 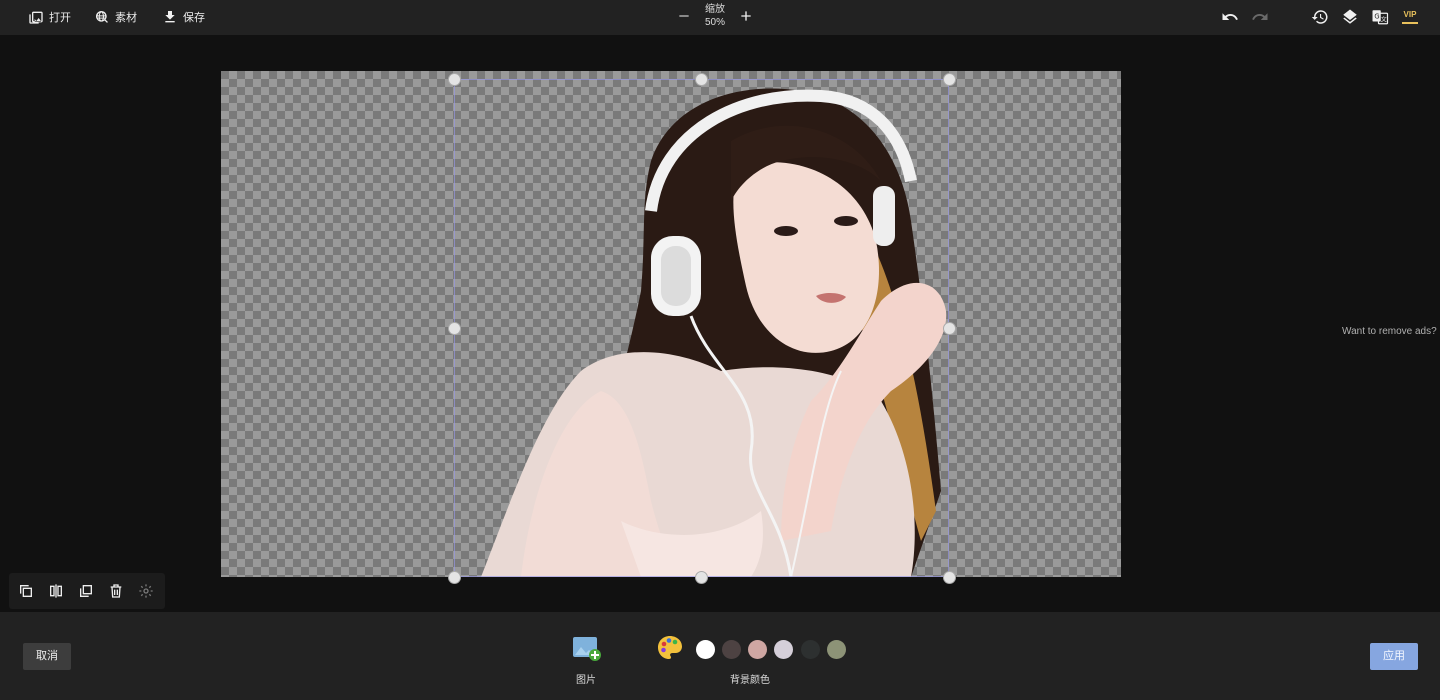 I want to click on undo-button, so click(x=1230, y=17).